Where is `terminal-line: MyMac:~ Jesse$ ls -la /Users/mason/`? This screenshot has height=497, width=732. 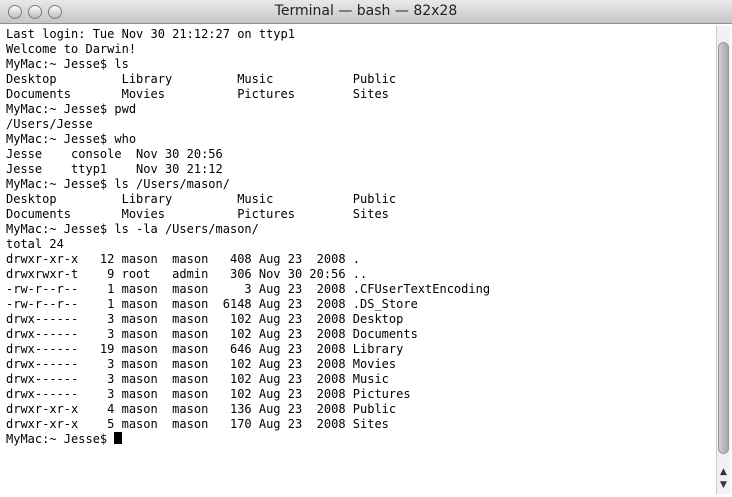 terminal-line: MyMac:~ Jesse$ ls -la /Users/mason/ is located at coordinates (132, 229).